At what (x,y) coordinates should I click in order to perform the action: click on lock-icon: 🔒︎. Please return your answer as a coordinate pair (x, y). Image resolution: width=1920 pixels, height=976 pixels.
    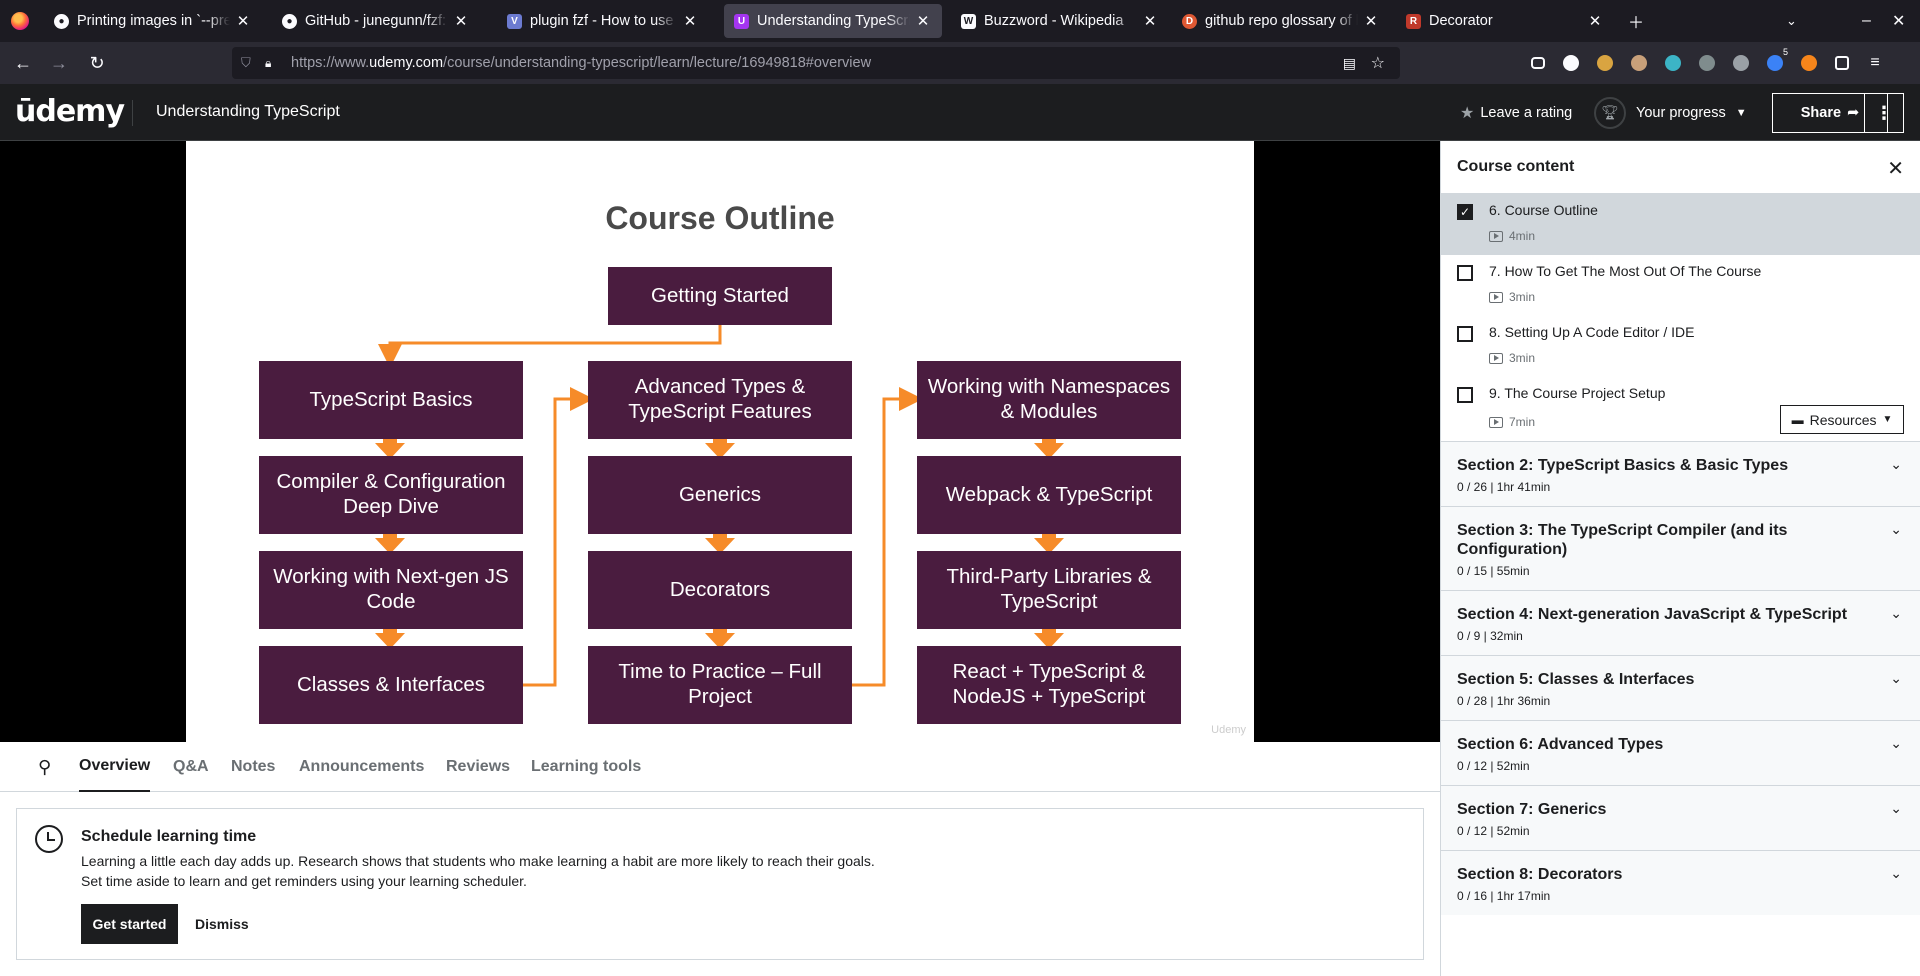
    Looking at the image, I should click on (272, 63).